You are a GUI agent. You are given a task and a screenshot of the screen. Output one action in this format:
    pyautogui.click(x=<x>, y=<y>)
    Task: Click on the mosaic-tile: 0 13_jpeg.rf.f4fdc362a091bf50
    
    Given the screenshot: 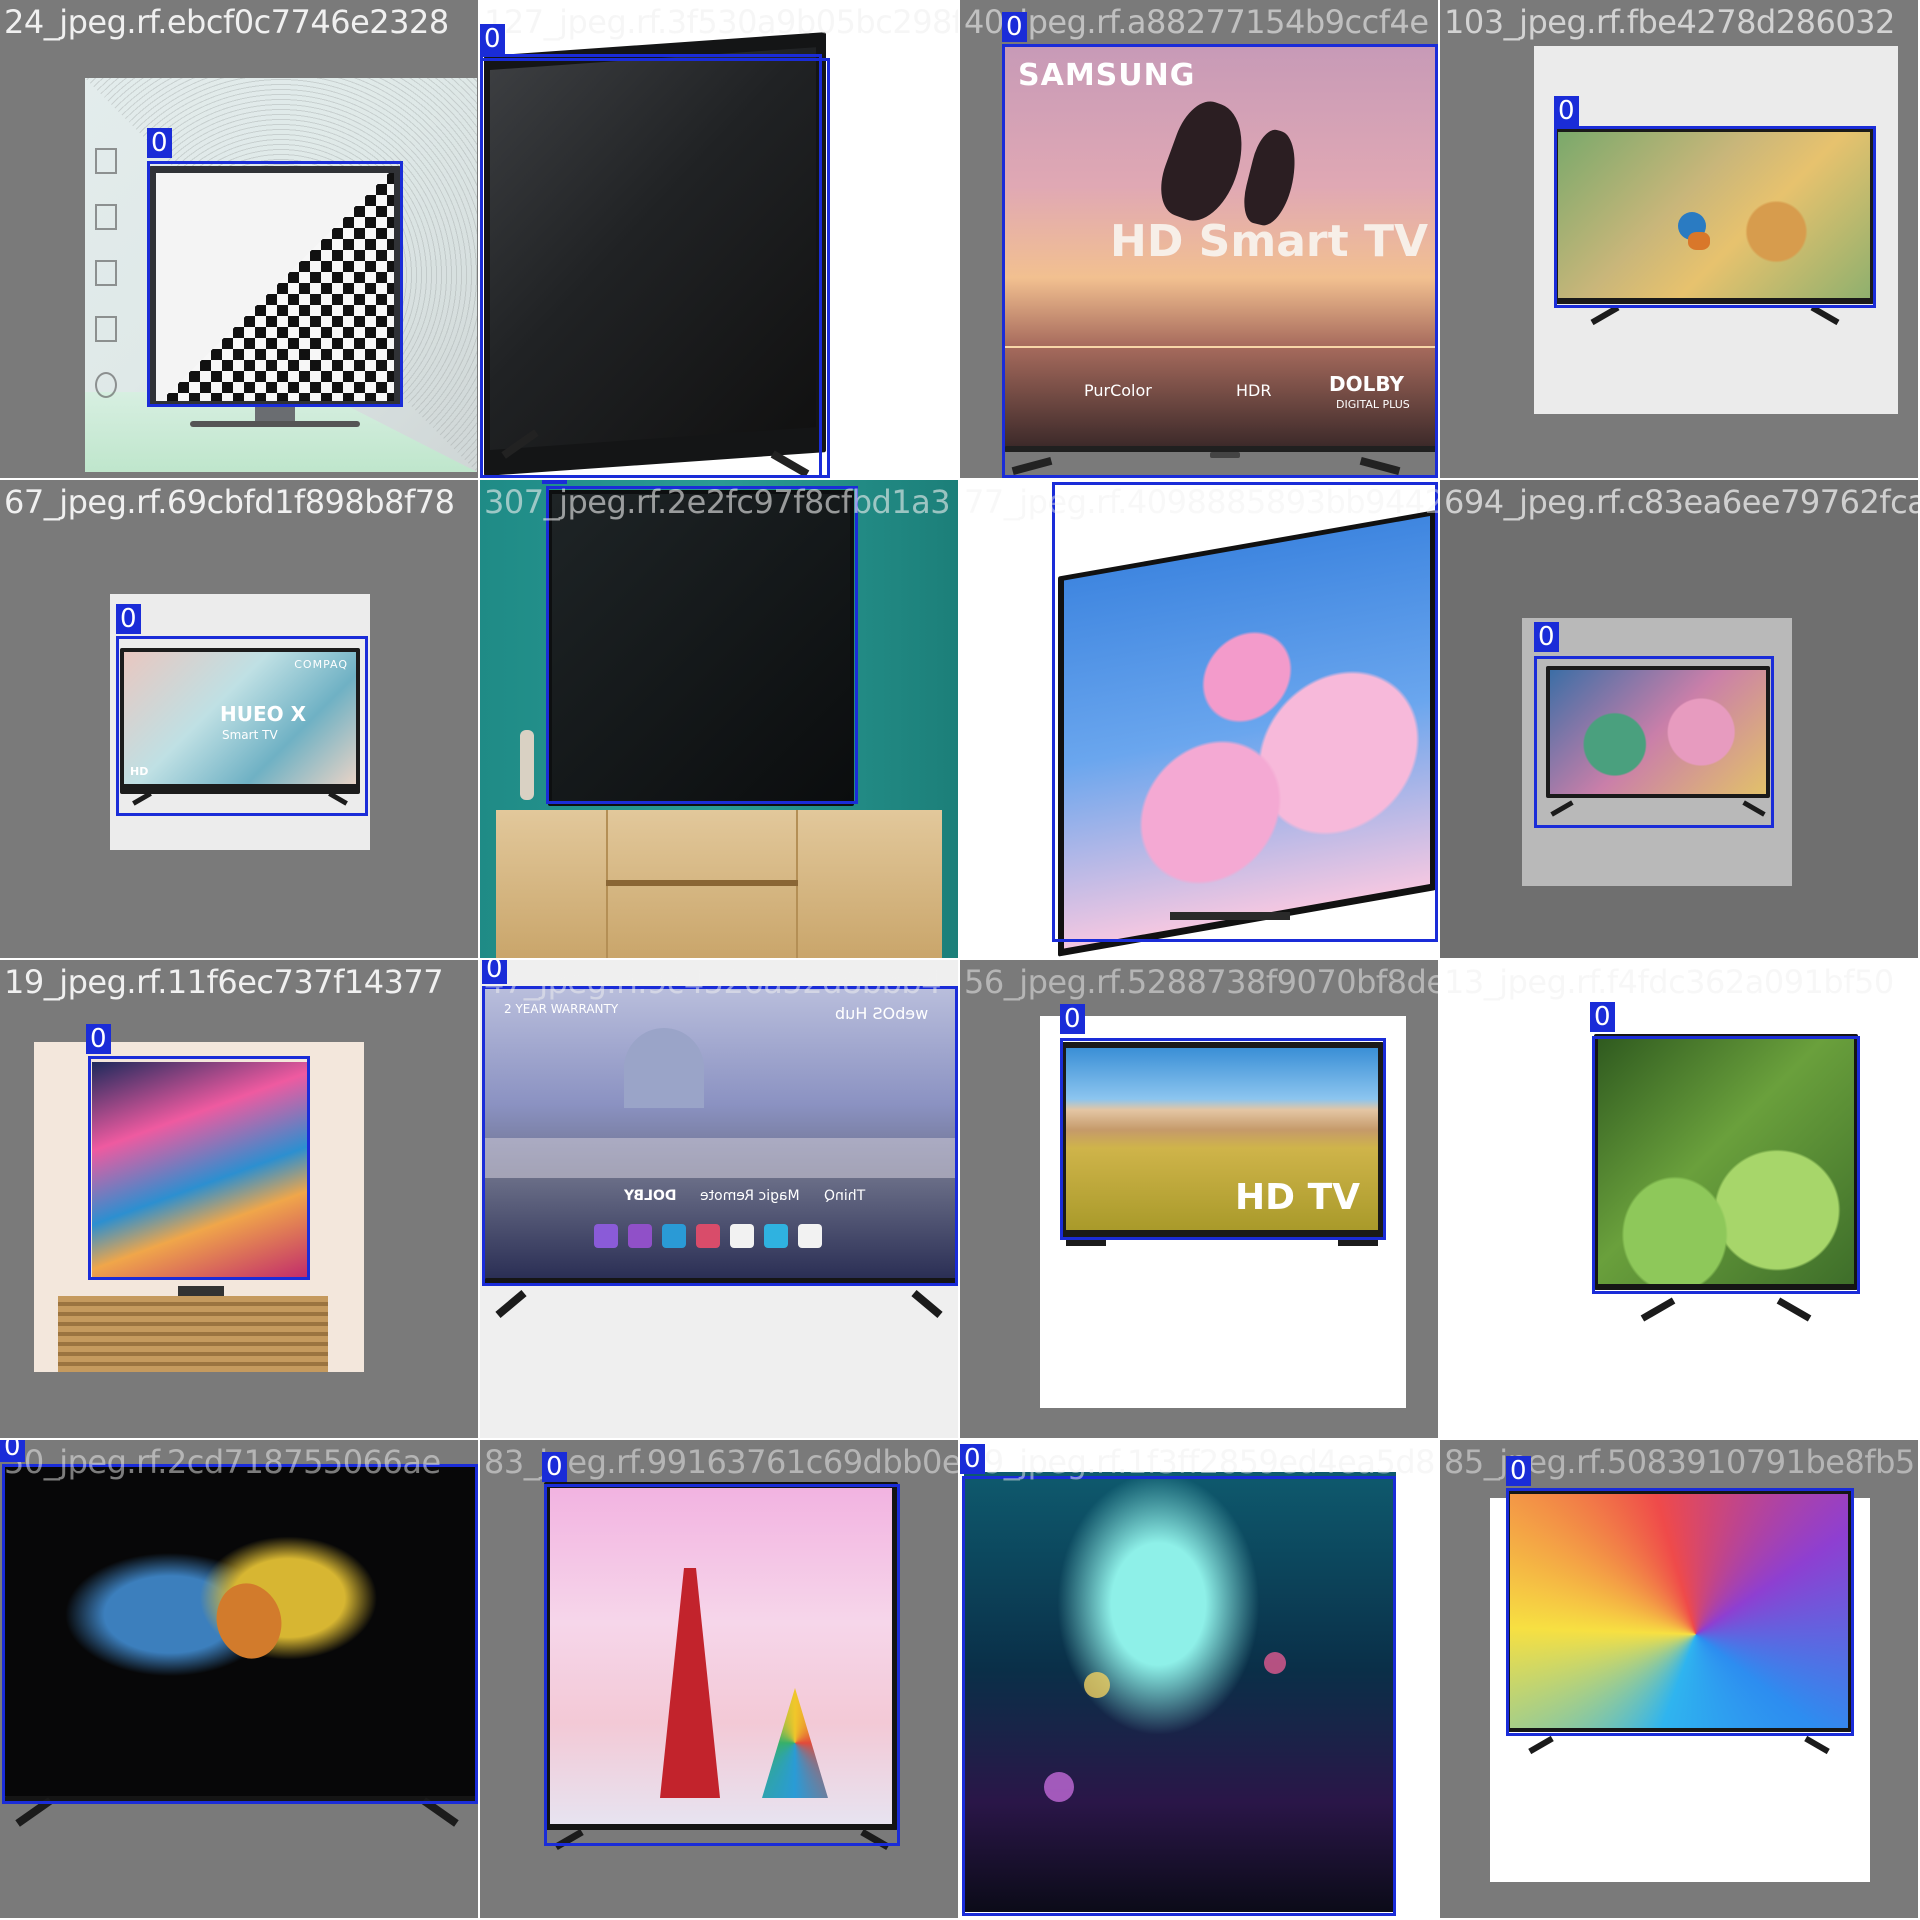 What is the action you would take?
    pyautogui.click(x=1679, y=1199)
    